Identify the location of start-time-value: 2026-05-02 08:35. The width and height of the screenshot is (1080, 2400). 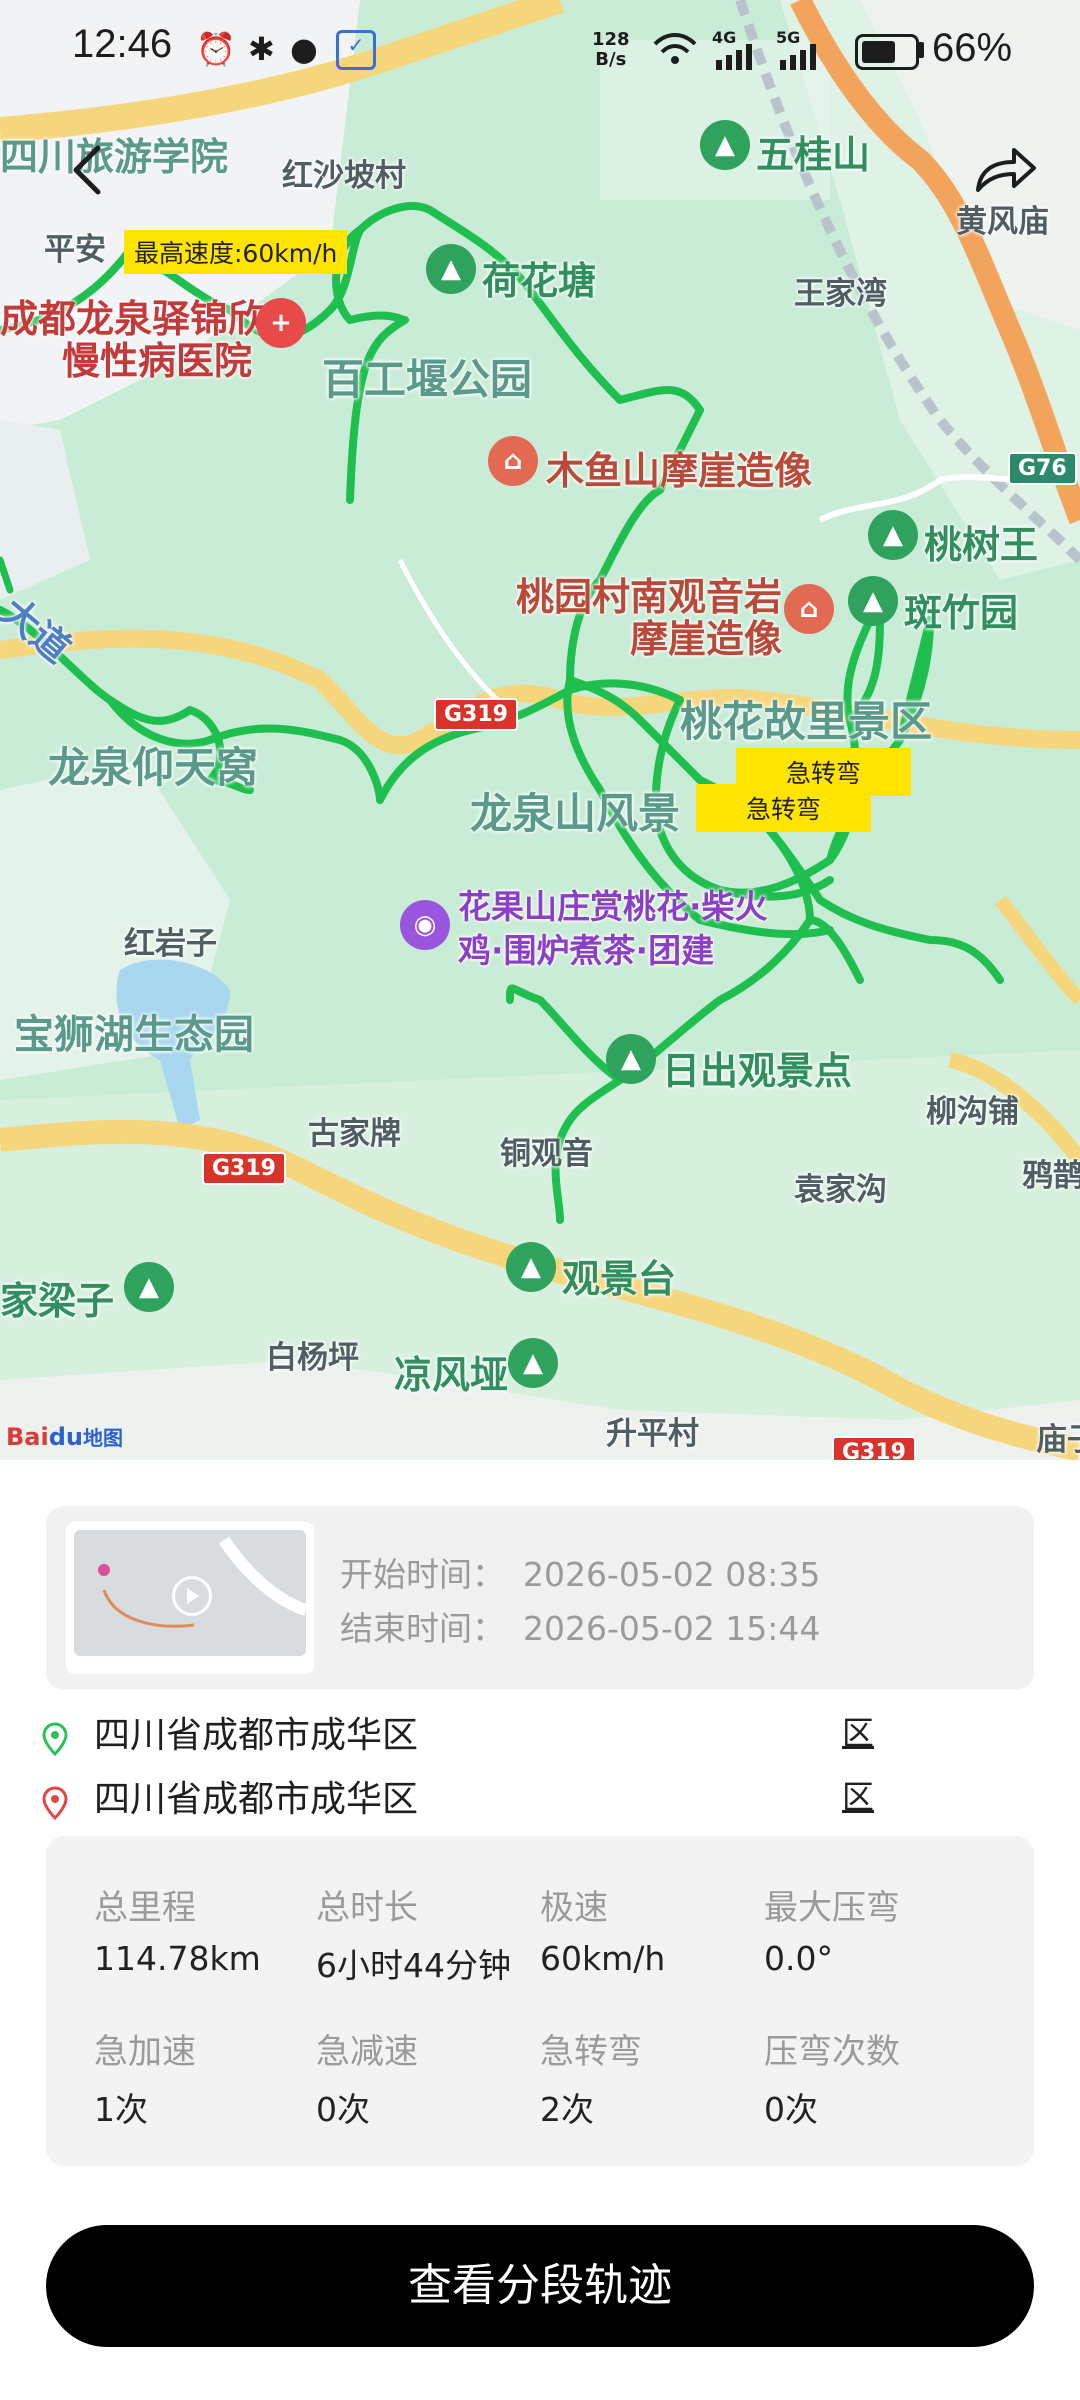
(672, 1574).